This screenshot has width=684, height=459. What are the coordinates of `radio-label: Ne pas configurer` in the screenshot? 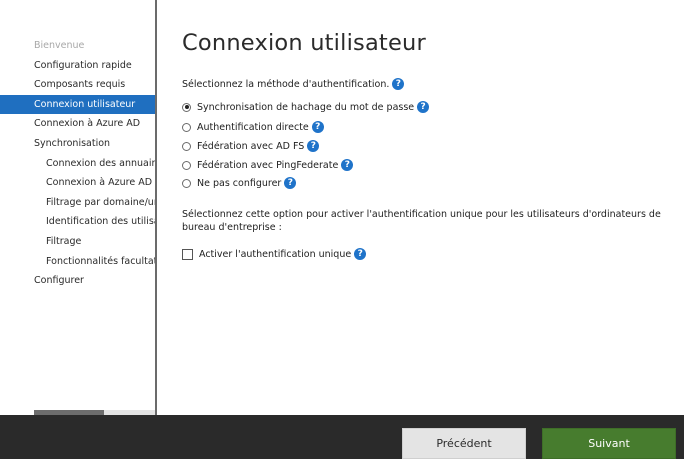 It's located at (239, 183).